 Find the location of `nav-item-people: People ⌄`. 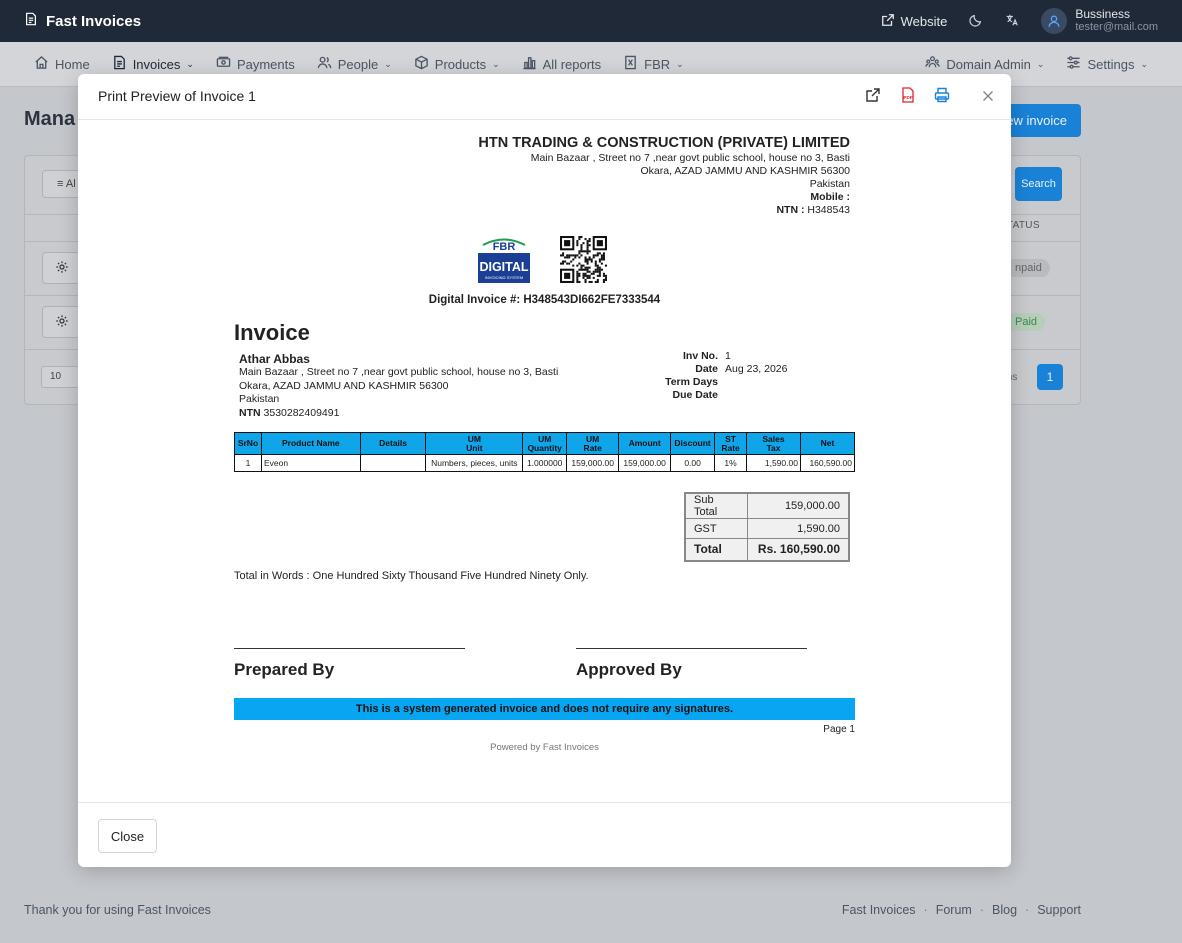

nav-item-people: People ⌄ is located at coordinates (354, 64).